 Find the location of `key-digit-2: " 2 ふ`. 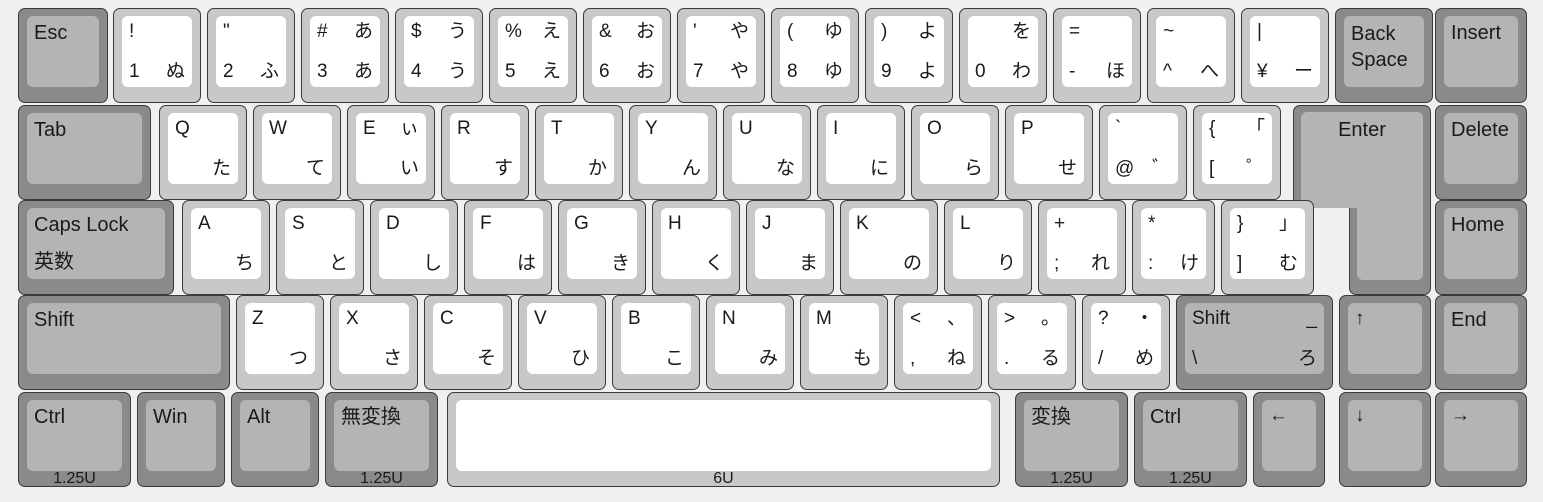

key-digit-2: " 2 ふ is located at coordinates (251, 55).